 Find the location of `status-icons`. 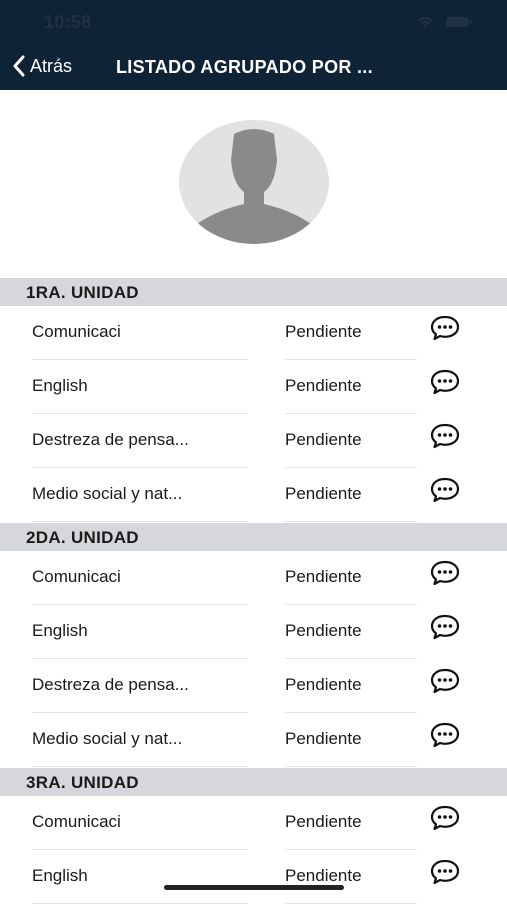

status-icons is located at coordinates (444, 22).